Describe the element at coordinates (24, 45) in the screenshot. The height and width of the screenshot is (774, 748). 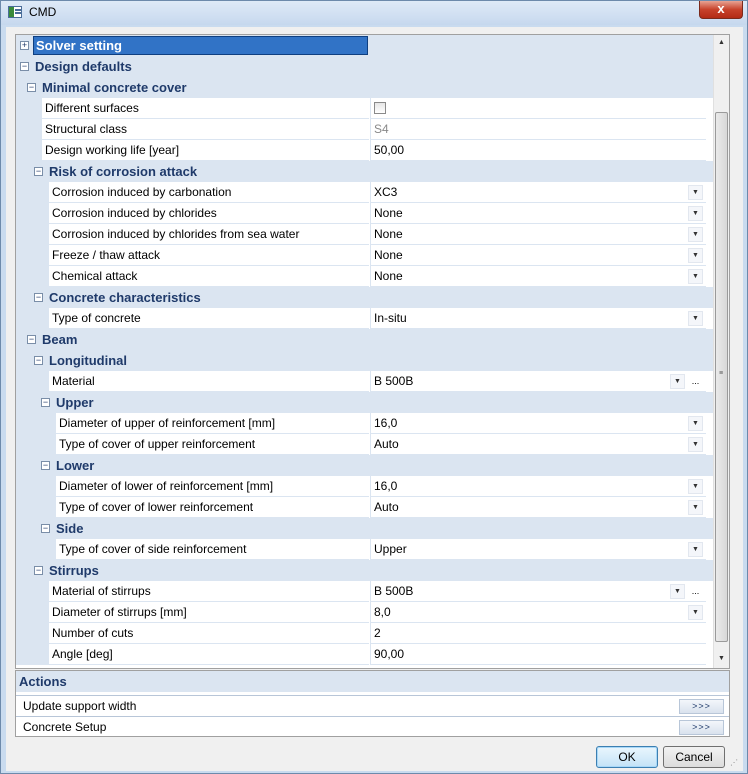
I see `expand-icon: +` at that location.